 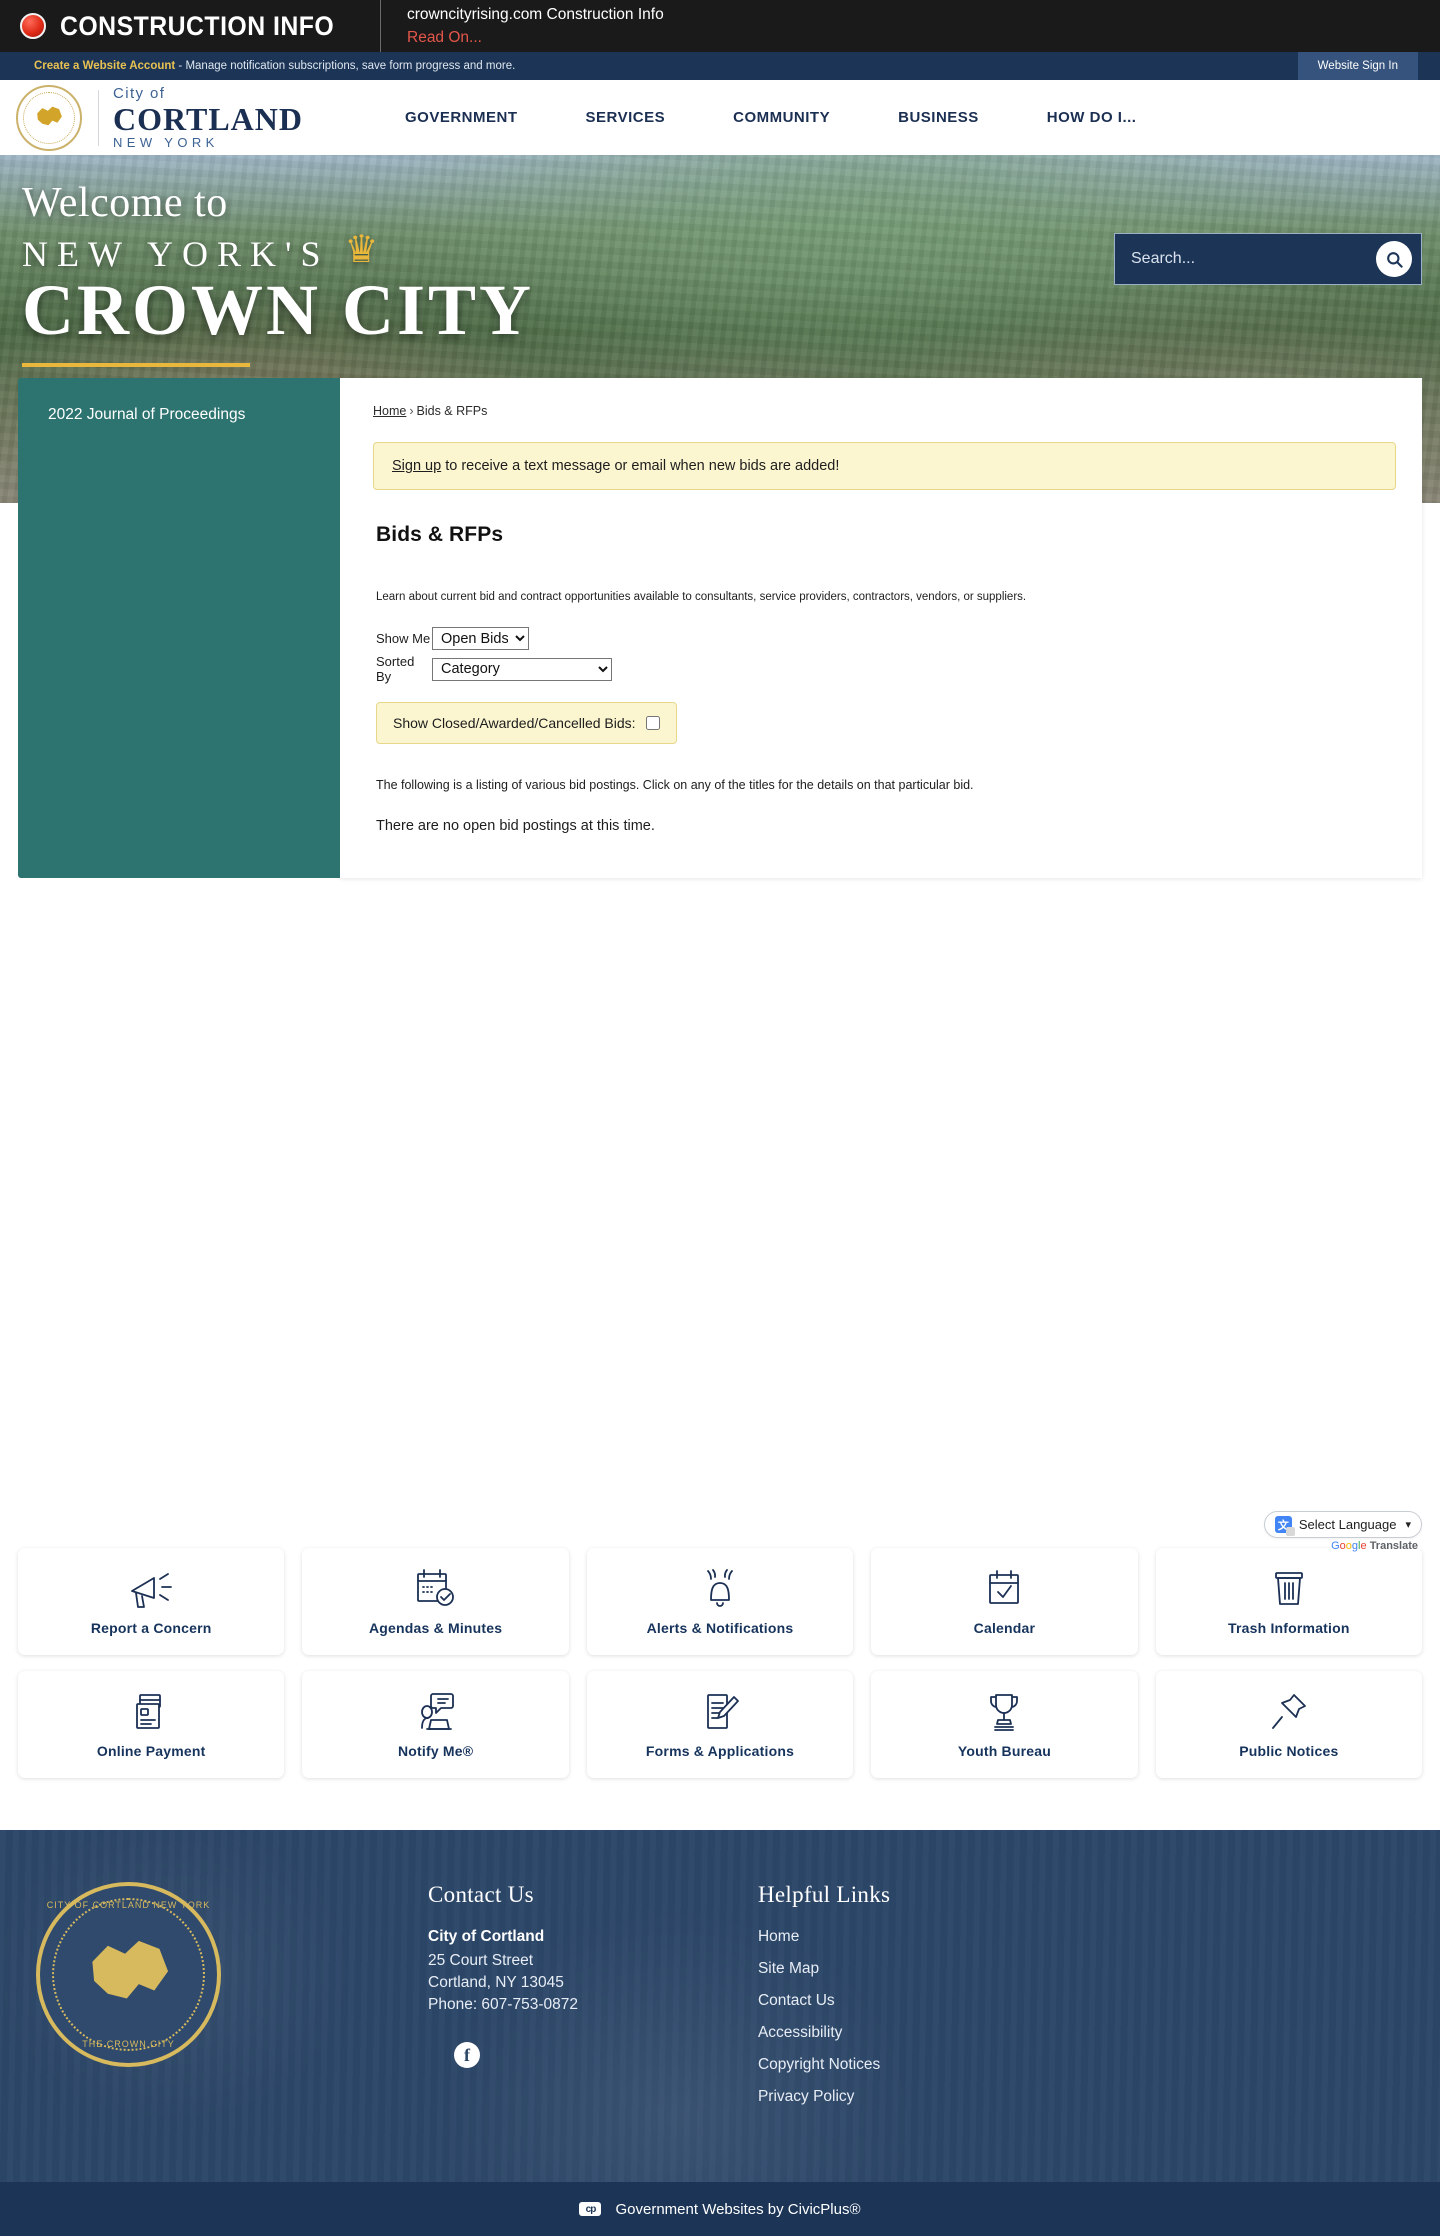 What do you see at coordinates (824, 1969) in the screenshot?
I see `footer-link-site-map: Site Map` at bounding box center [824, 1969].